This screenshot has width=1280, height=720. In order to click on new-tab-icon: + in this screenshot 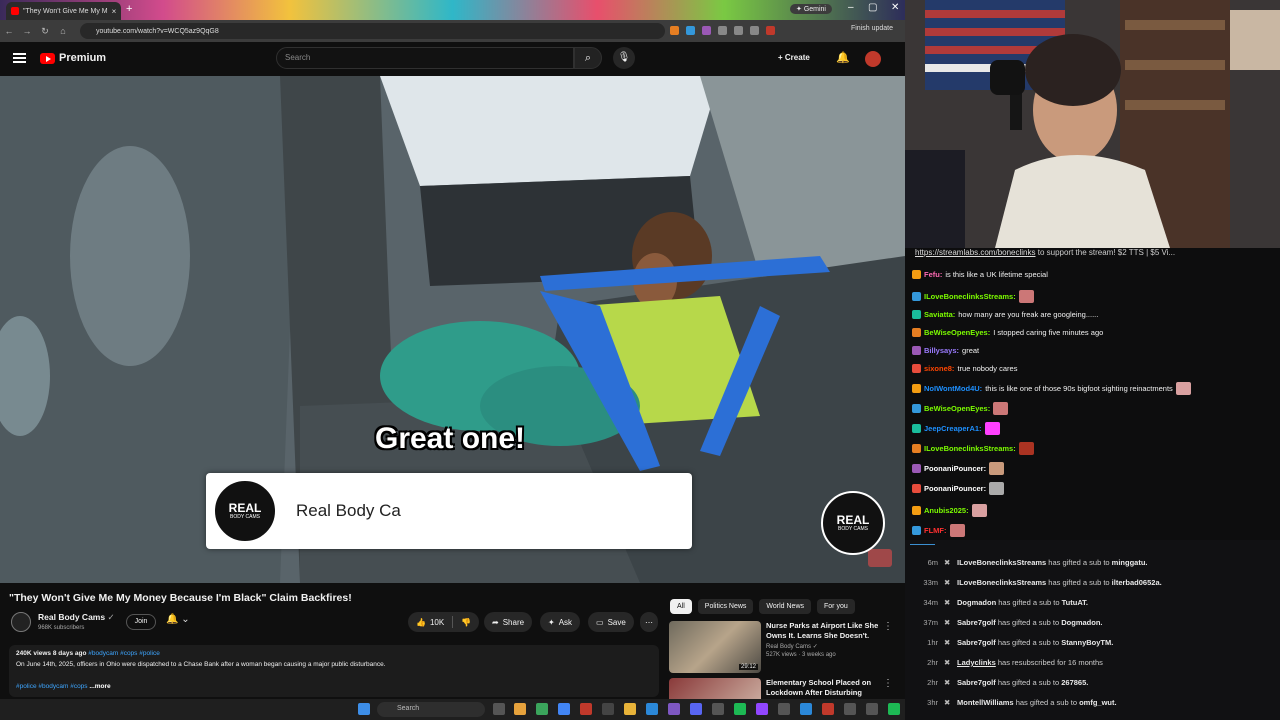, I will do `click(129, 9)`.